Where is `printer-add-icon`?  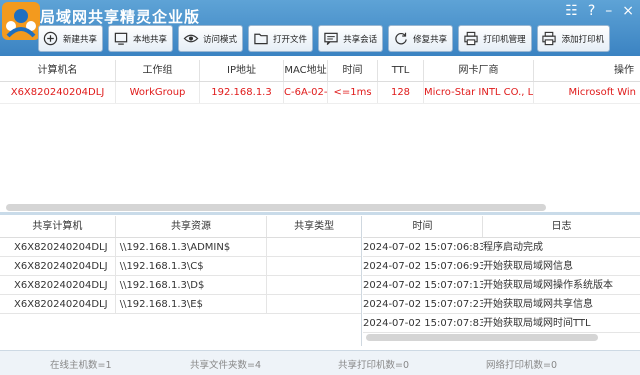
printer-add-icon is located at coordinates (549, 38).